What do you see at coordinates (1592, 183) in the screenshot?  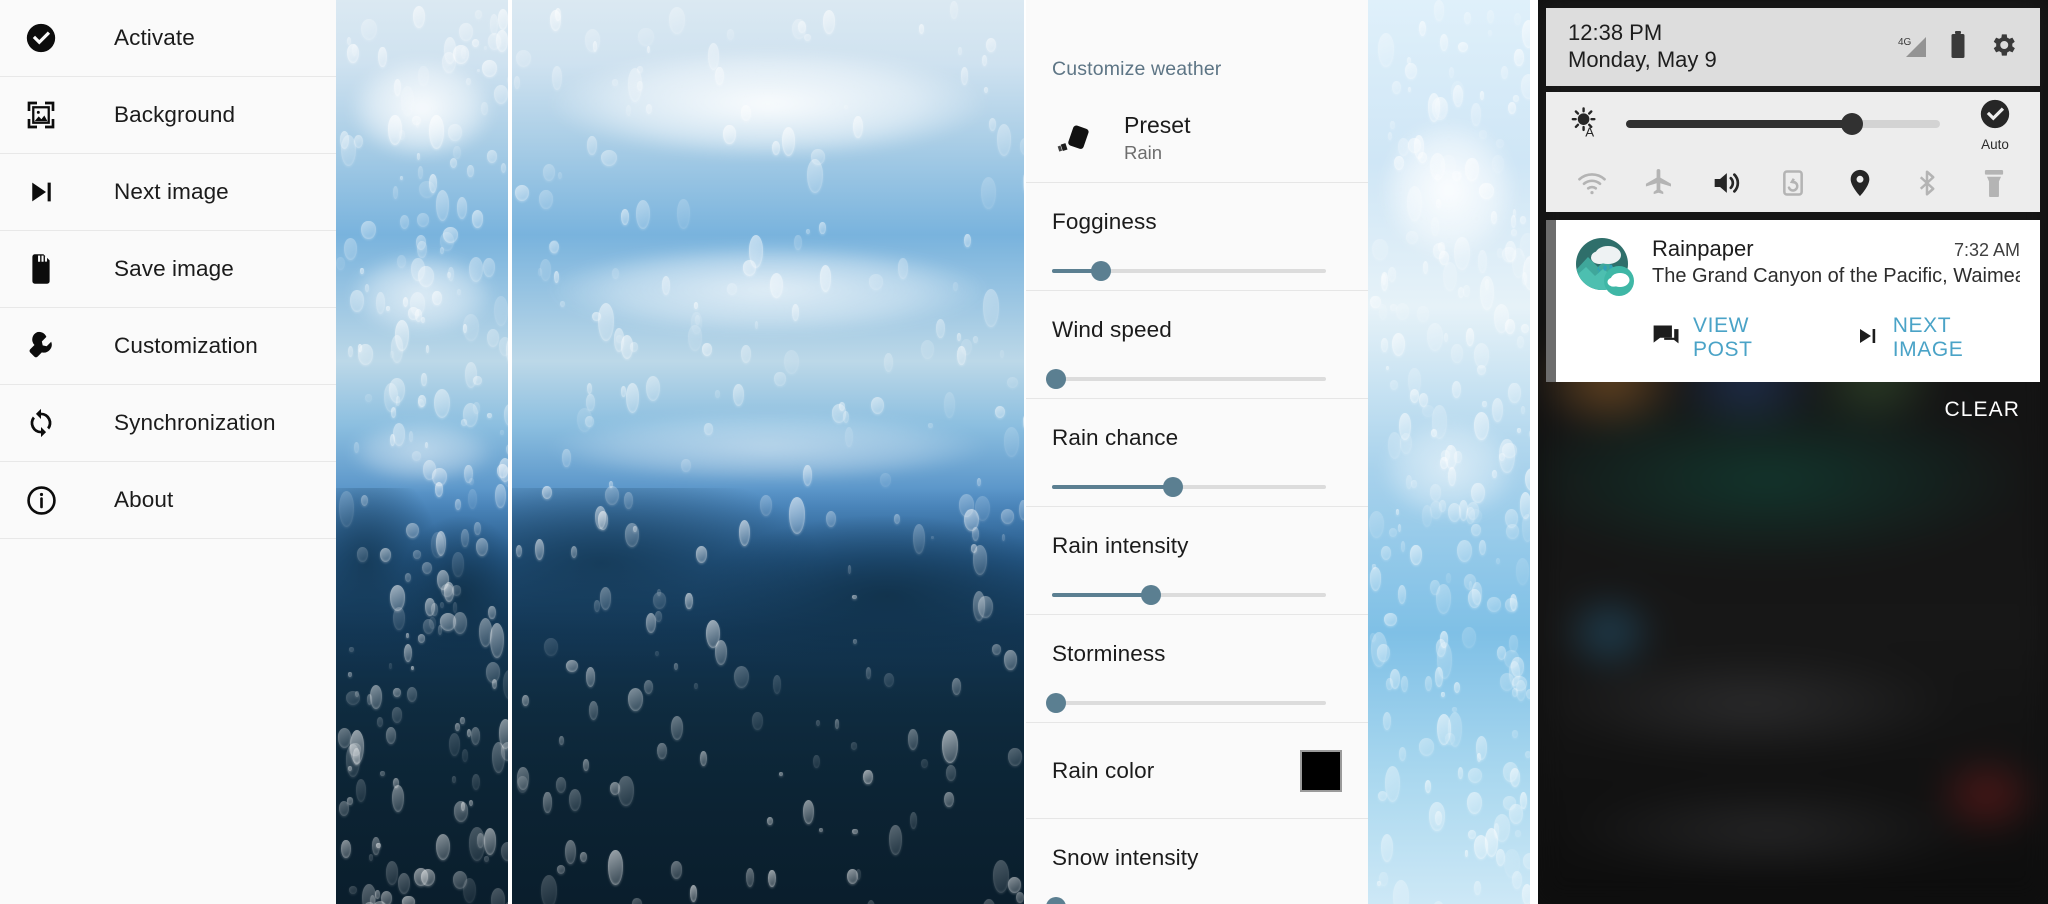 I see `wifi-icon` at bounding box center [1592, 183].